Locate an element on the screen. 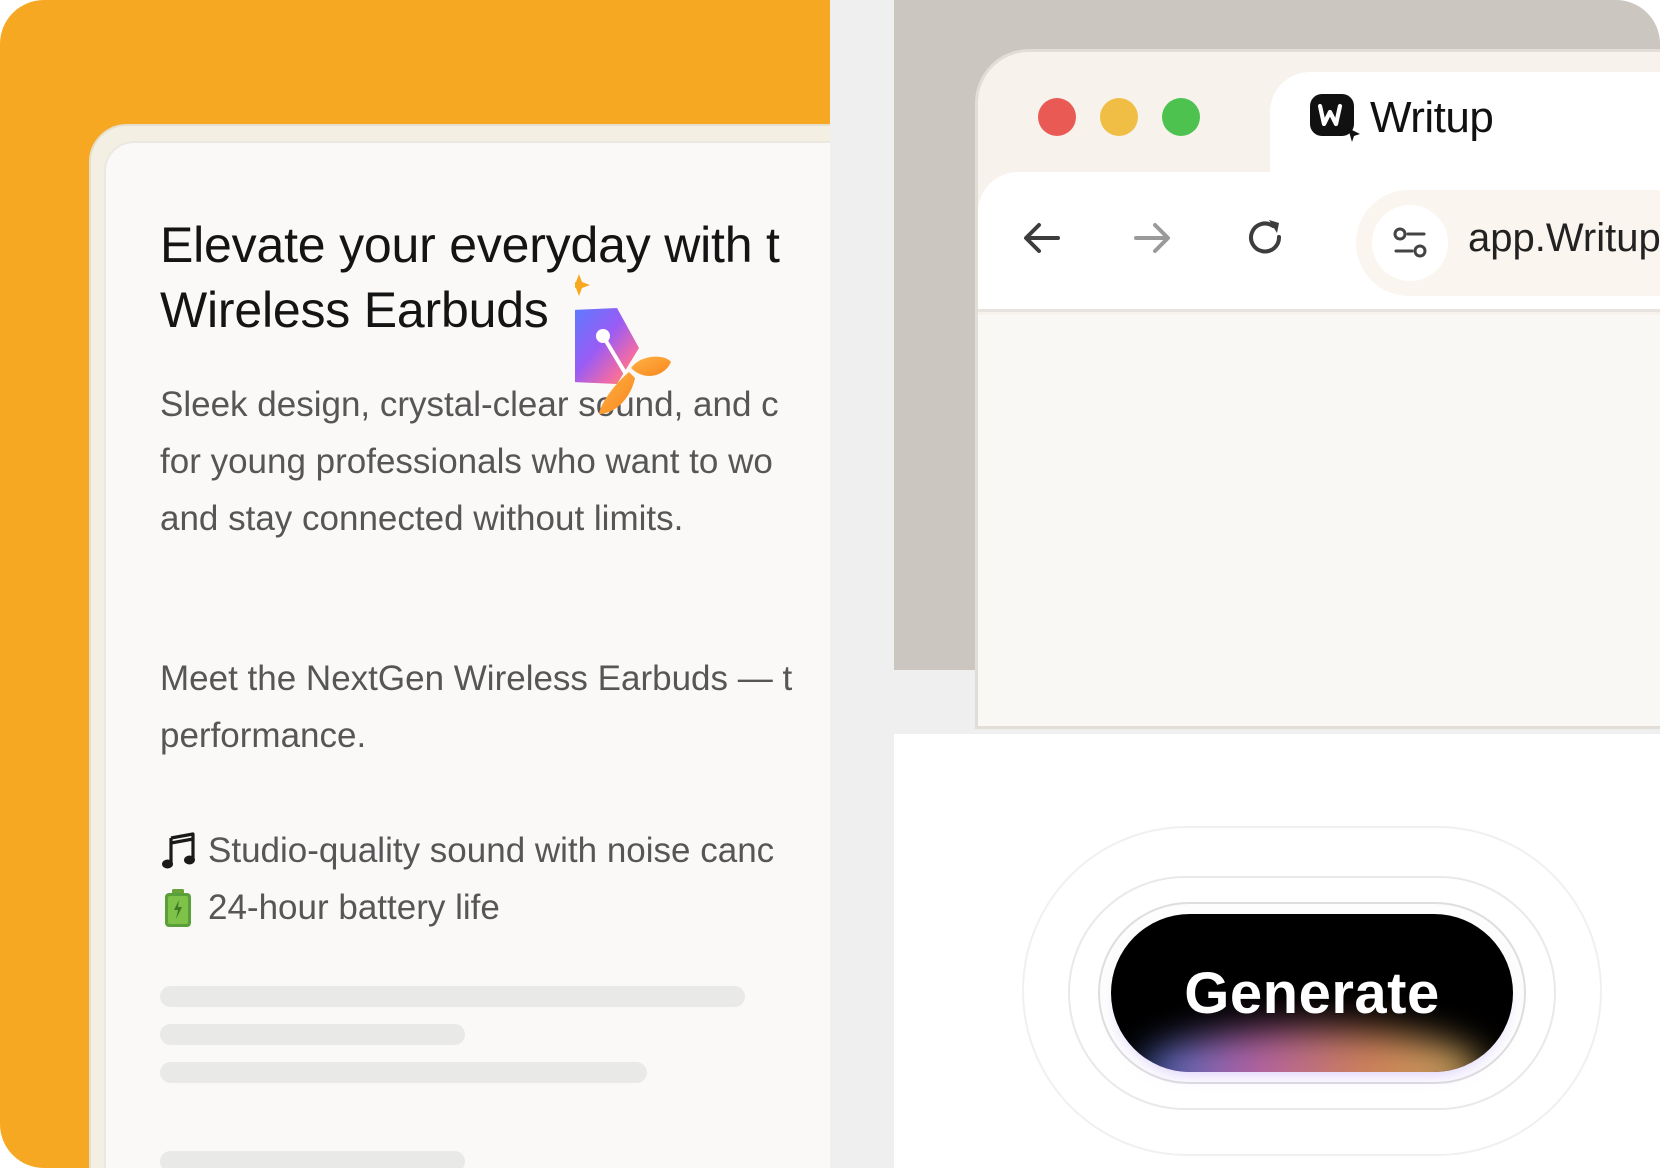 This screenshot has height=1168, width=1660. writup-logo-icon is located at coordinates (1335, 118).